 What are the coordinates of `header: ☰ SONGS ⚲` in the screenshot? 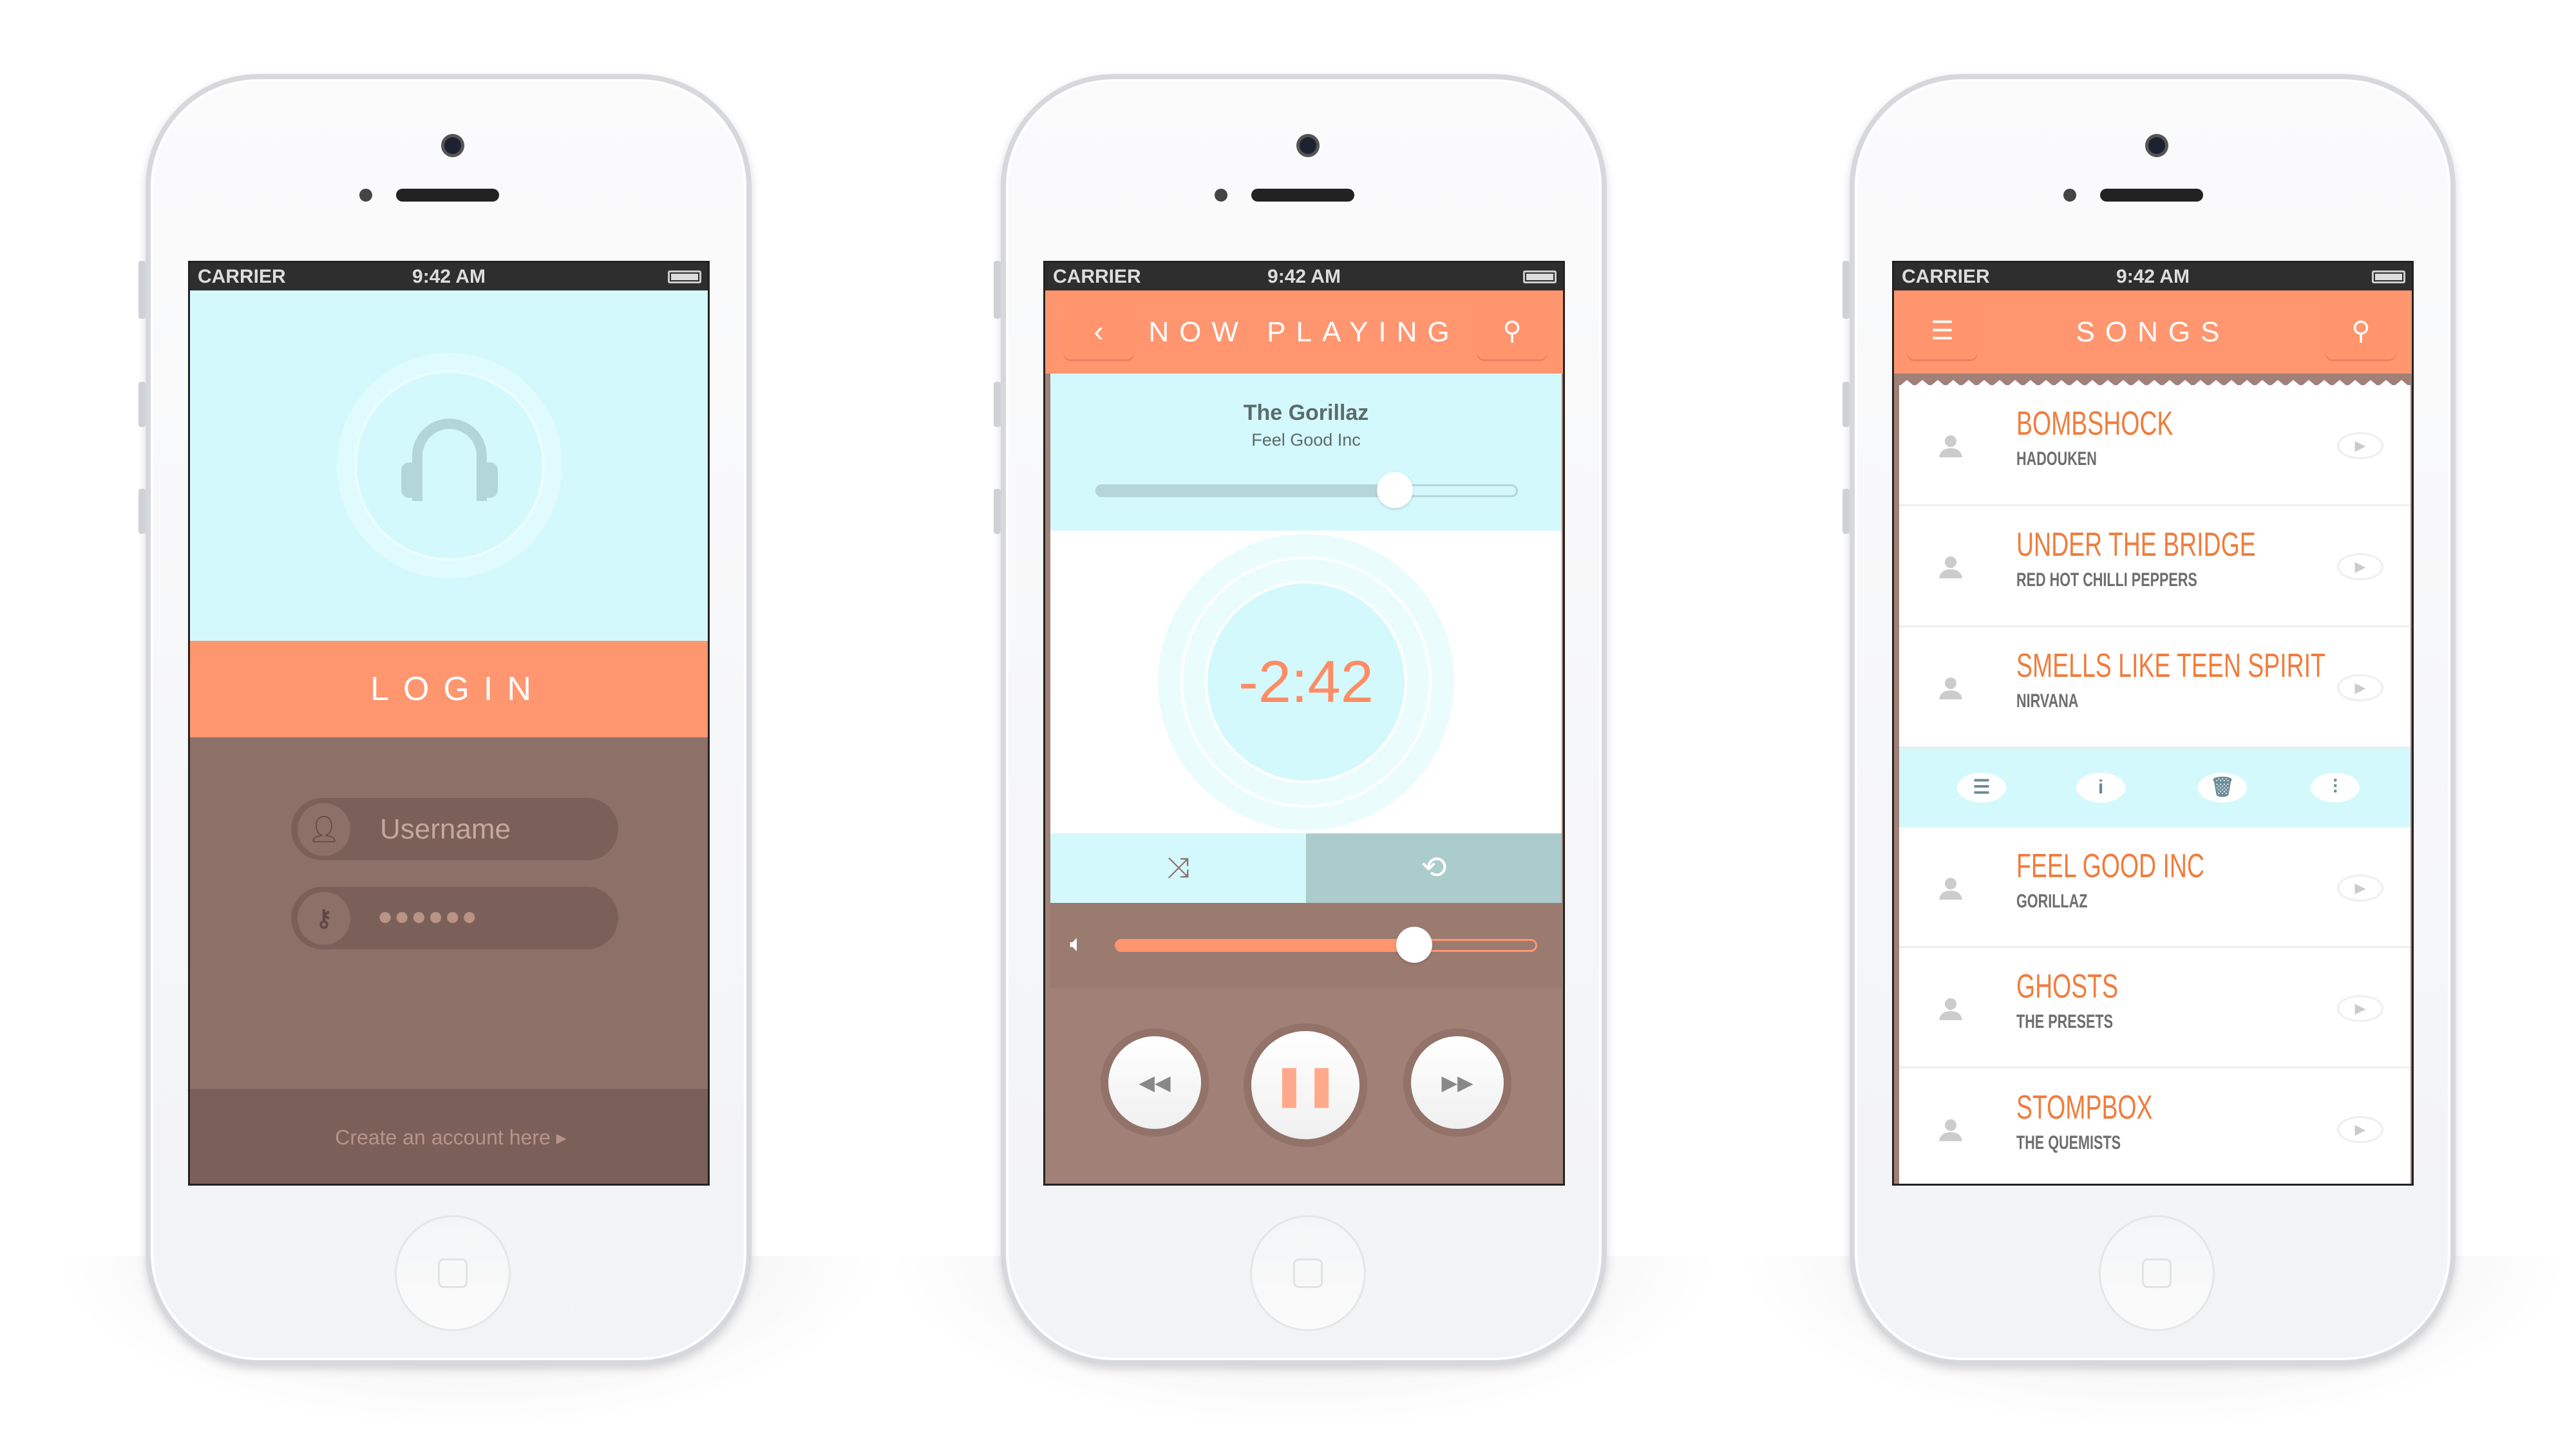 It's located at (2153, 332).